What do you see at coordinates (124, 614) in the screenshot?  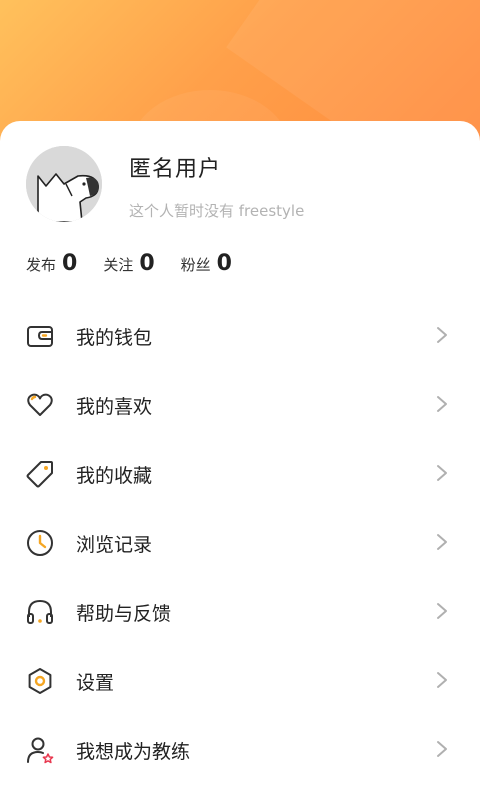 I see `menu-label: 帮助与反馈` at bounding box center [124, 614].